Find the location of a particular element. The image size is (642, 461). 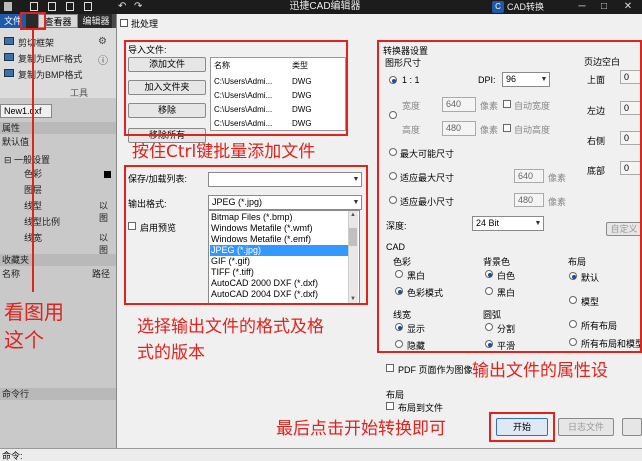

prop-row: 线型比例 is located at coordinates (58, 222).